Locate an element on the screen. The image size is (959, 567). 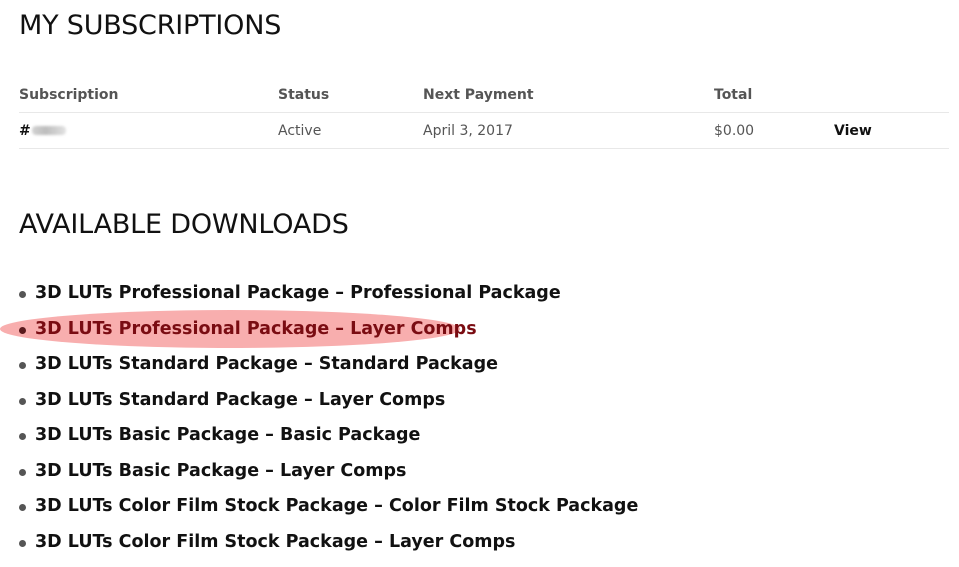
view-subscription-link: View is located at coordinates (853, 131).